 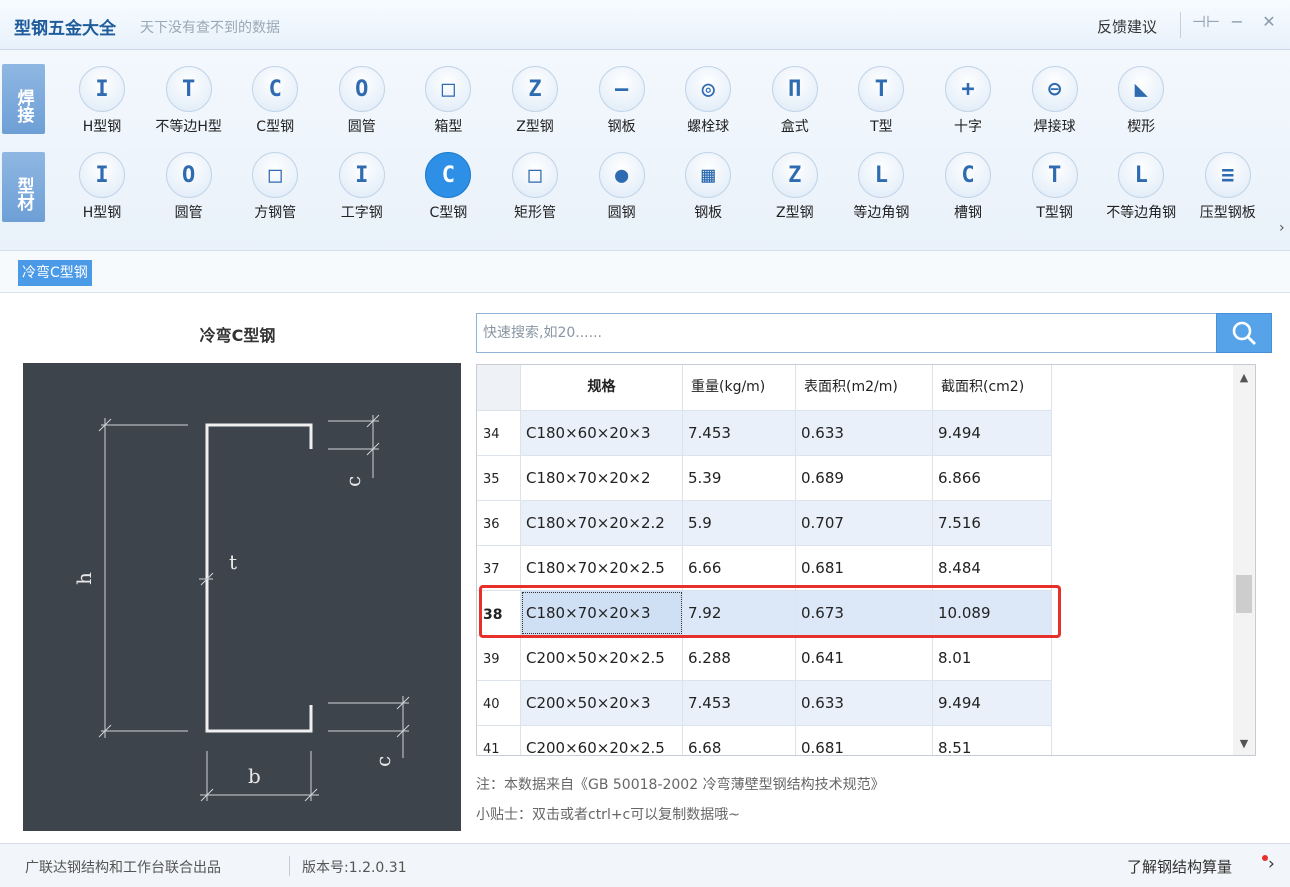 What do you see at coordinates (383, 761) in the screenshot?
I see `label-c-bottom: c` at bounding box center [383, 761].